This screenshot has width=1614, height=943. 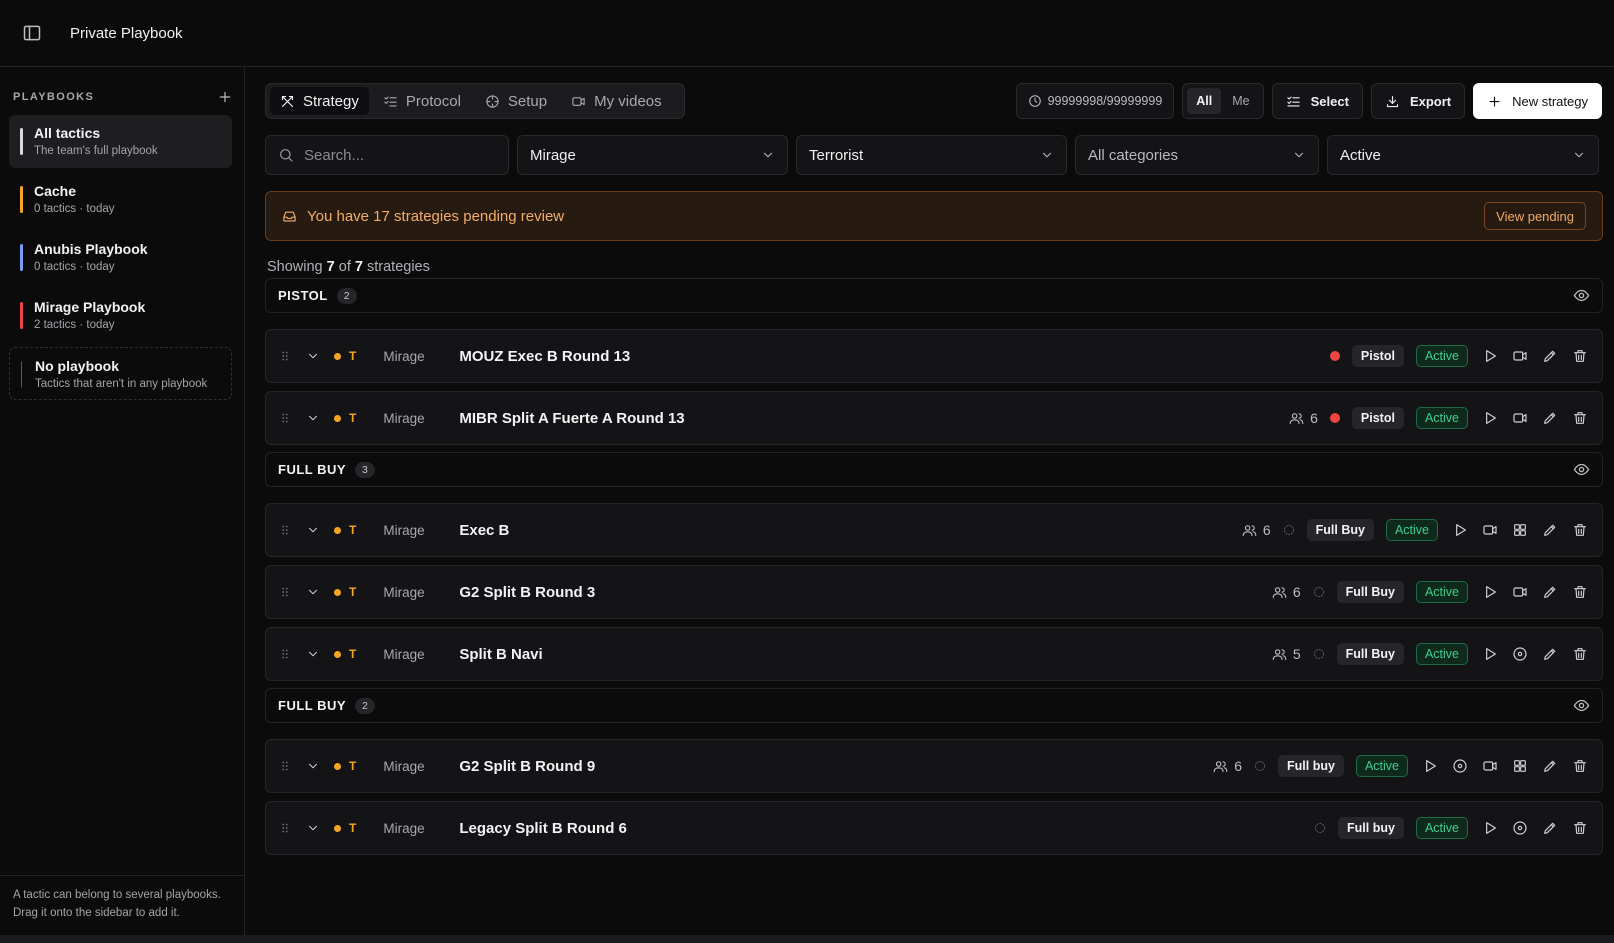 What do you see at coordinates (527, 592) in the screenshot?
I see `strategy-name: G2 Split B Round 3` at bounding box center [527, 592].